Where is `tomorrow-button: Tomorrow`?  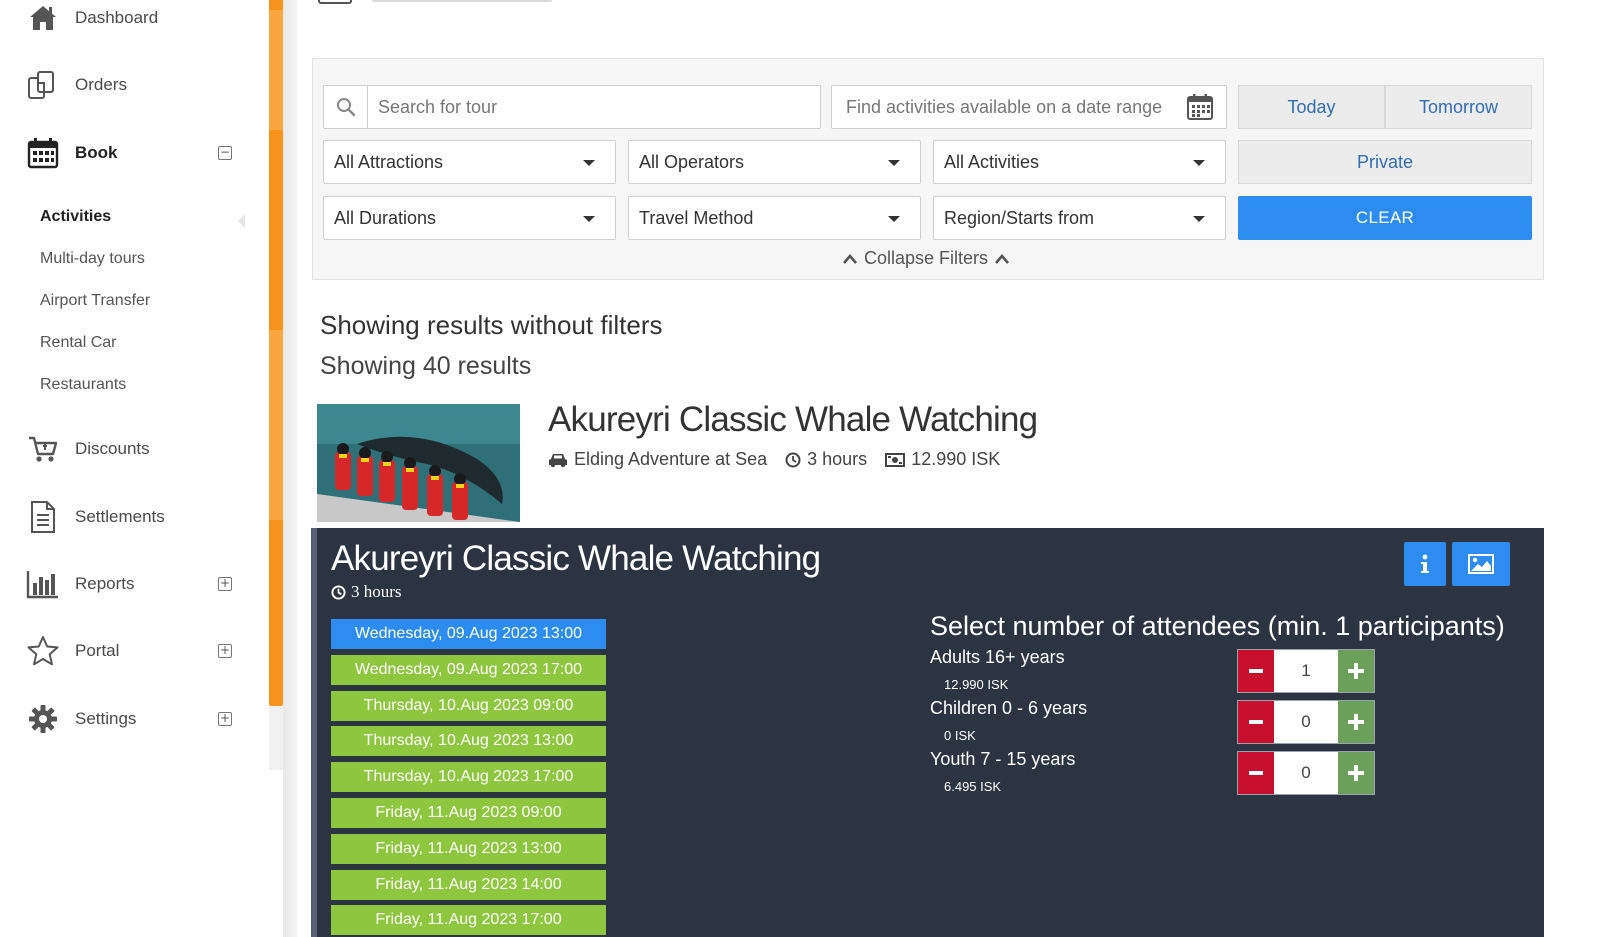 tomorrow-button: Tomorrow is located at coordinates (1458, 107).